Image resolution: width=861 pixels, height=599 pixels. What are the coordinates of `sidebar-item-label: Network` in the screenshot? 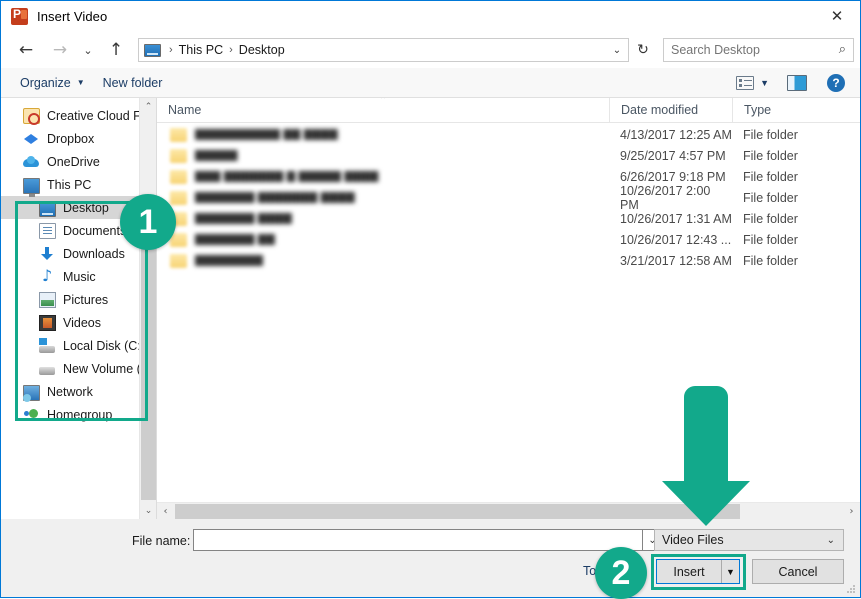 It's located at (70, 391).